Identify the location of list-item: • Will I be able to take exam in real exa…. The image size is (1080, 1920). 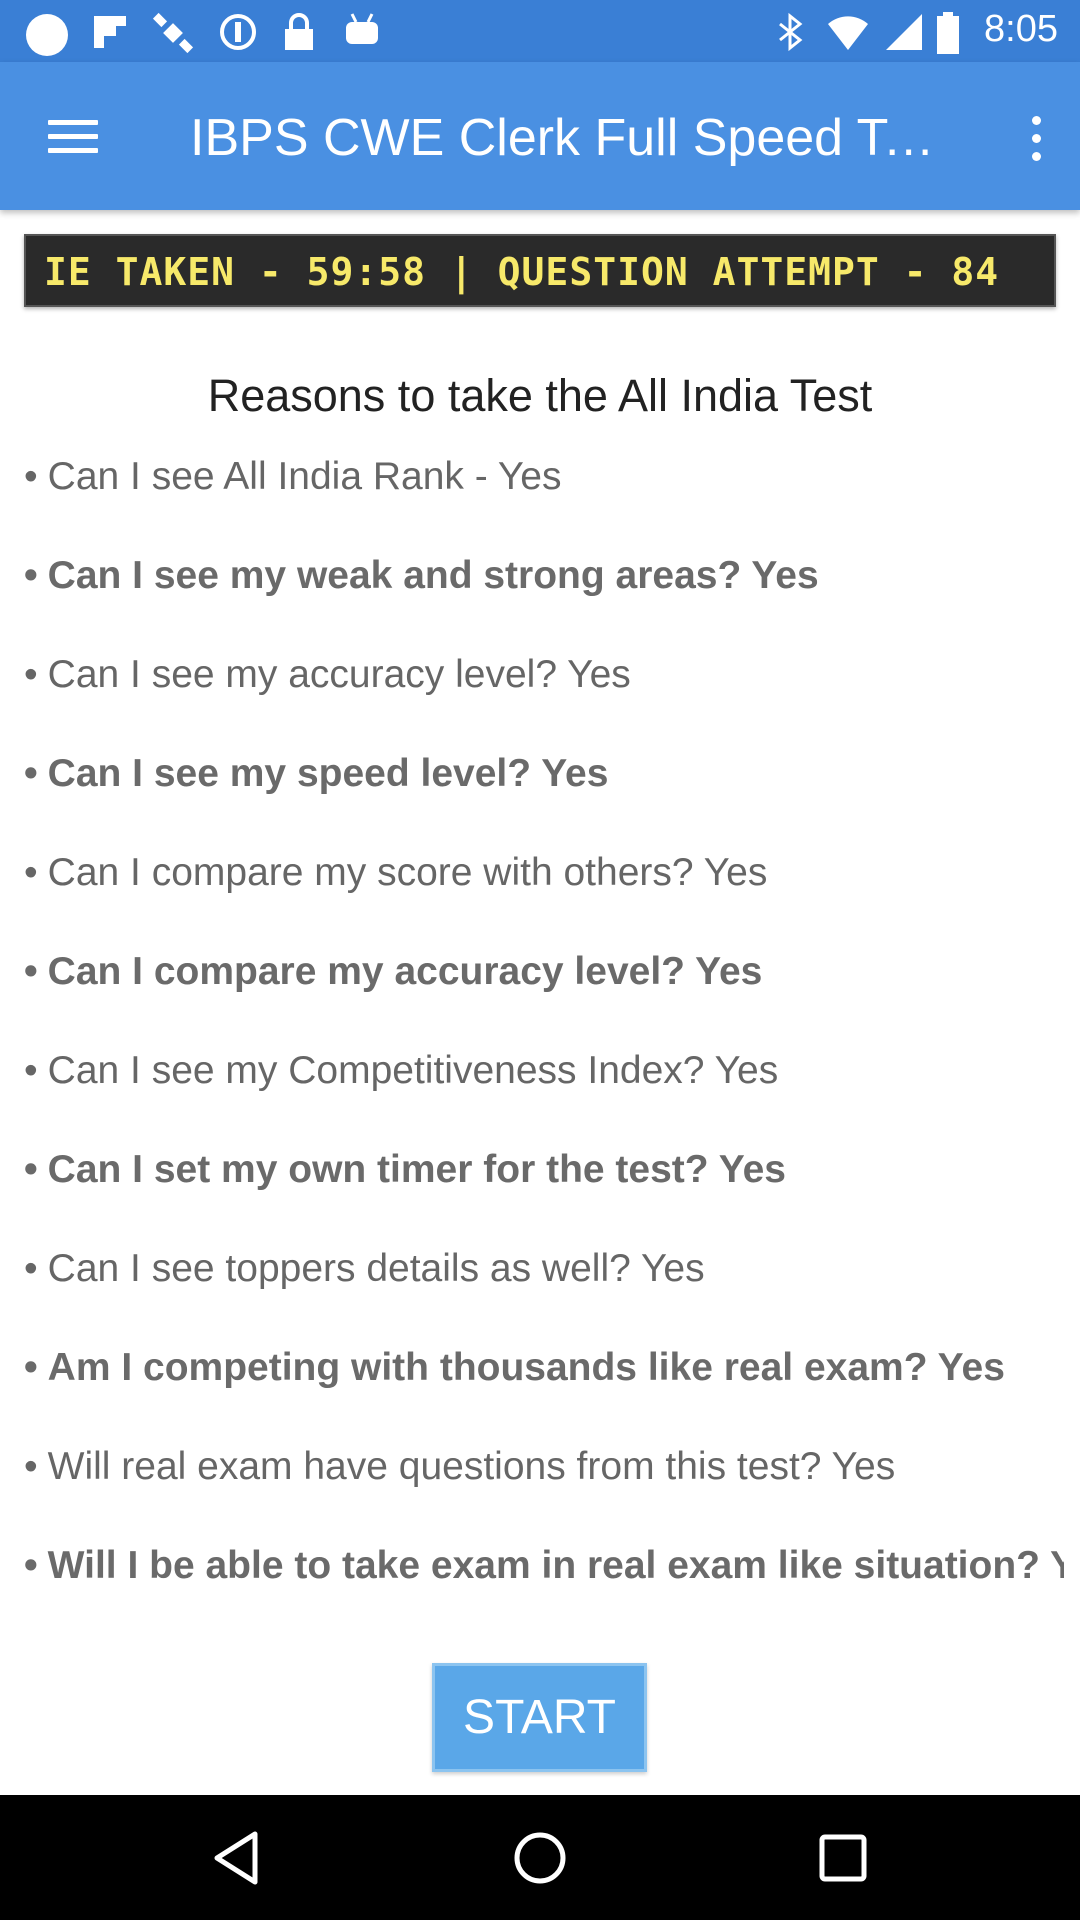
(544, 1573).